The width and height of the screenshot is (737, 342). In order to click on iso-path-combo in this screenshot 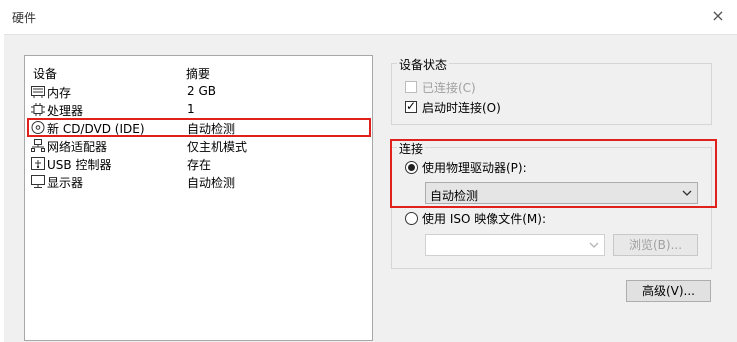, I will do `click(515, 245)`.